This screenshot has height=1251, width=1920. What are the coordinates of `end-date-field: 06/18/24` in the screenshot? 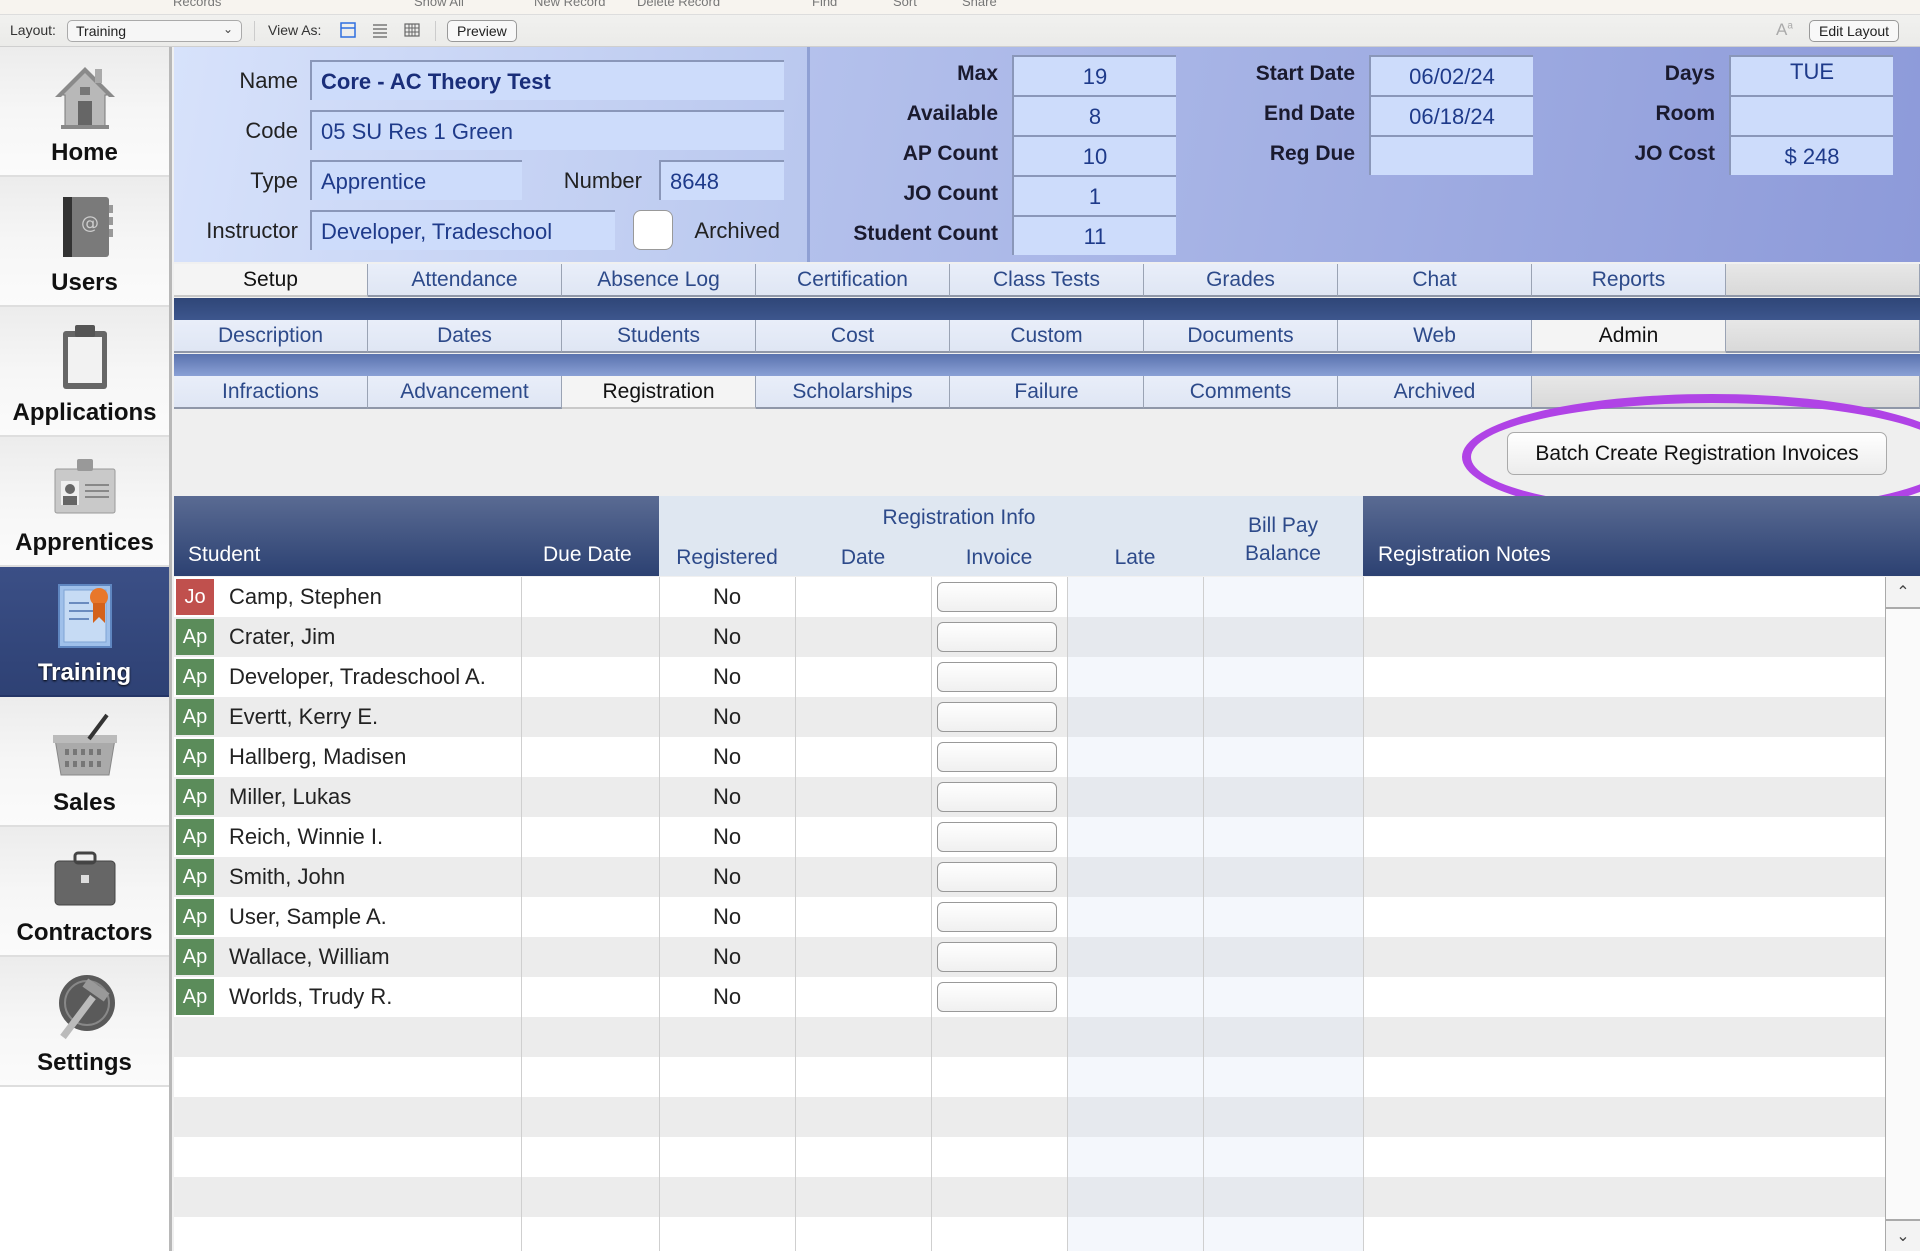 It's located at (1451, 115).